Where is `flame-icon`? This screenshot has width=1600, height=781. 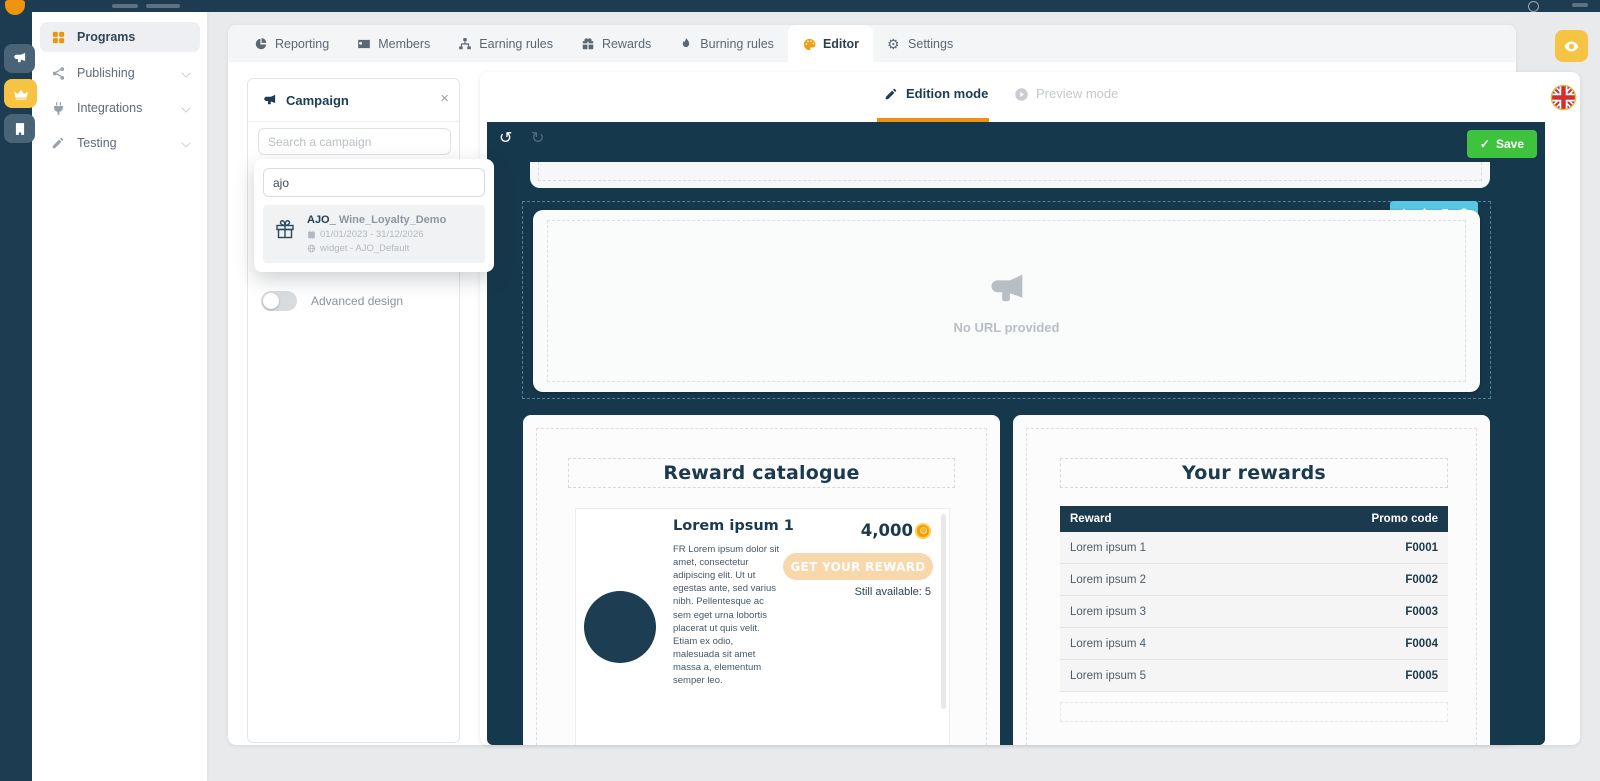
flame-icon is located at coordinates (686, 44).